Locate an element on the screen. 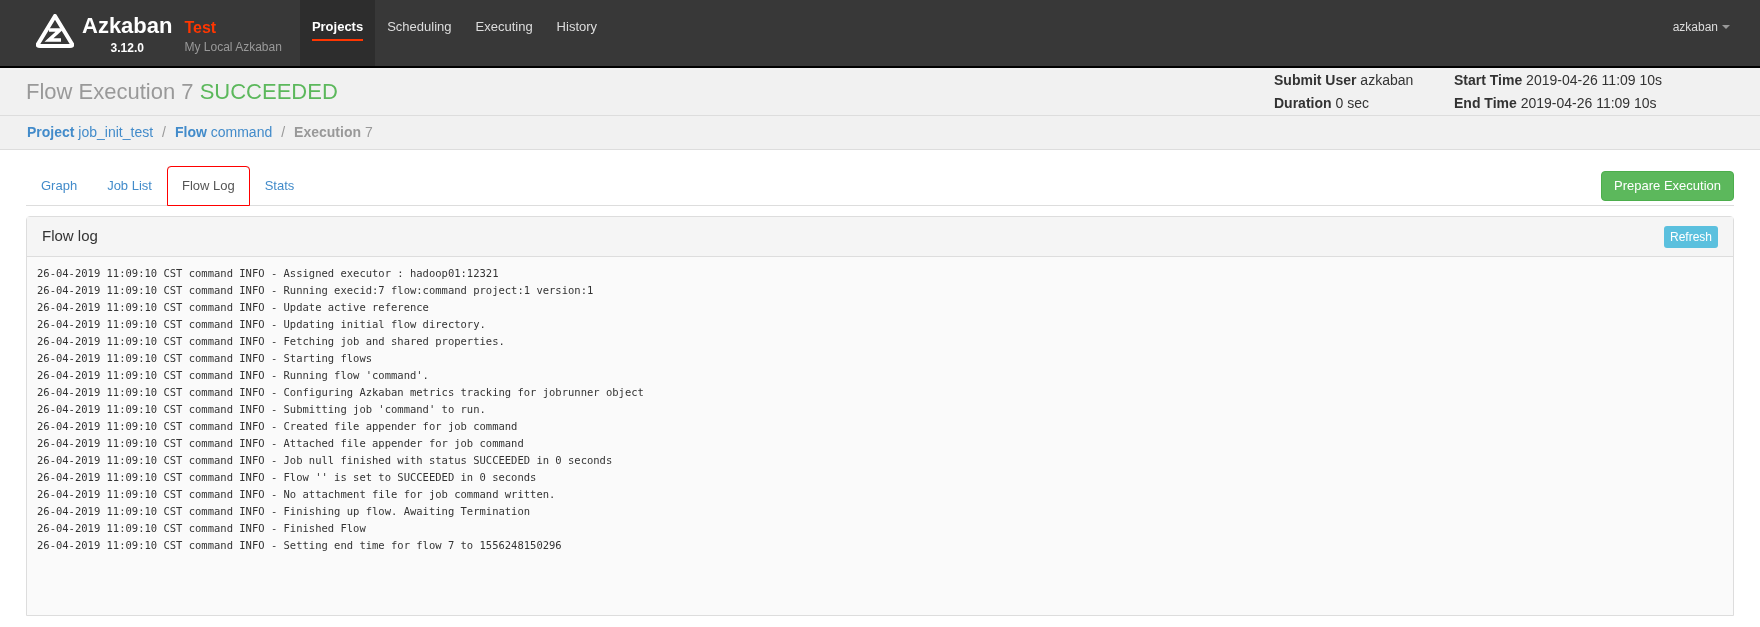 This screenshot has width=1760, height=627. log-line: 26-04-2019 11:09:10 CST command INFO - Flow '' is set to SUCCEEDED in 0 seconds is located at coordinates (287, 477).